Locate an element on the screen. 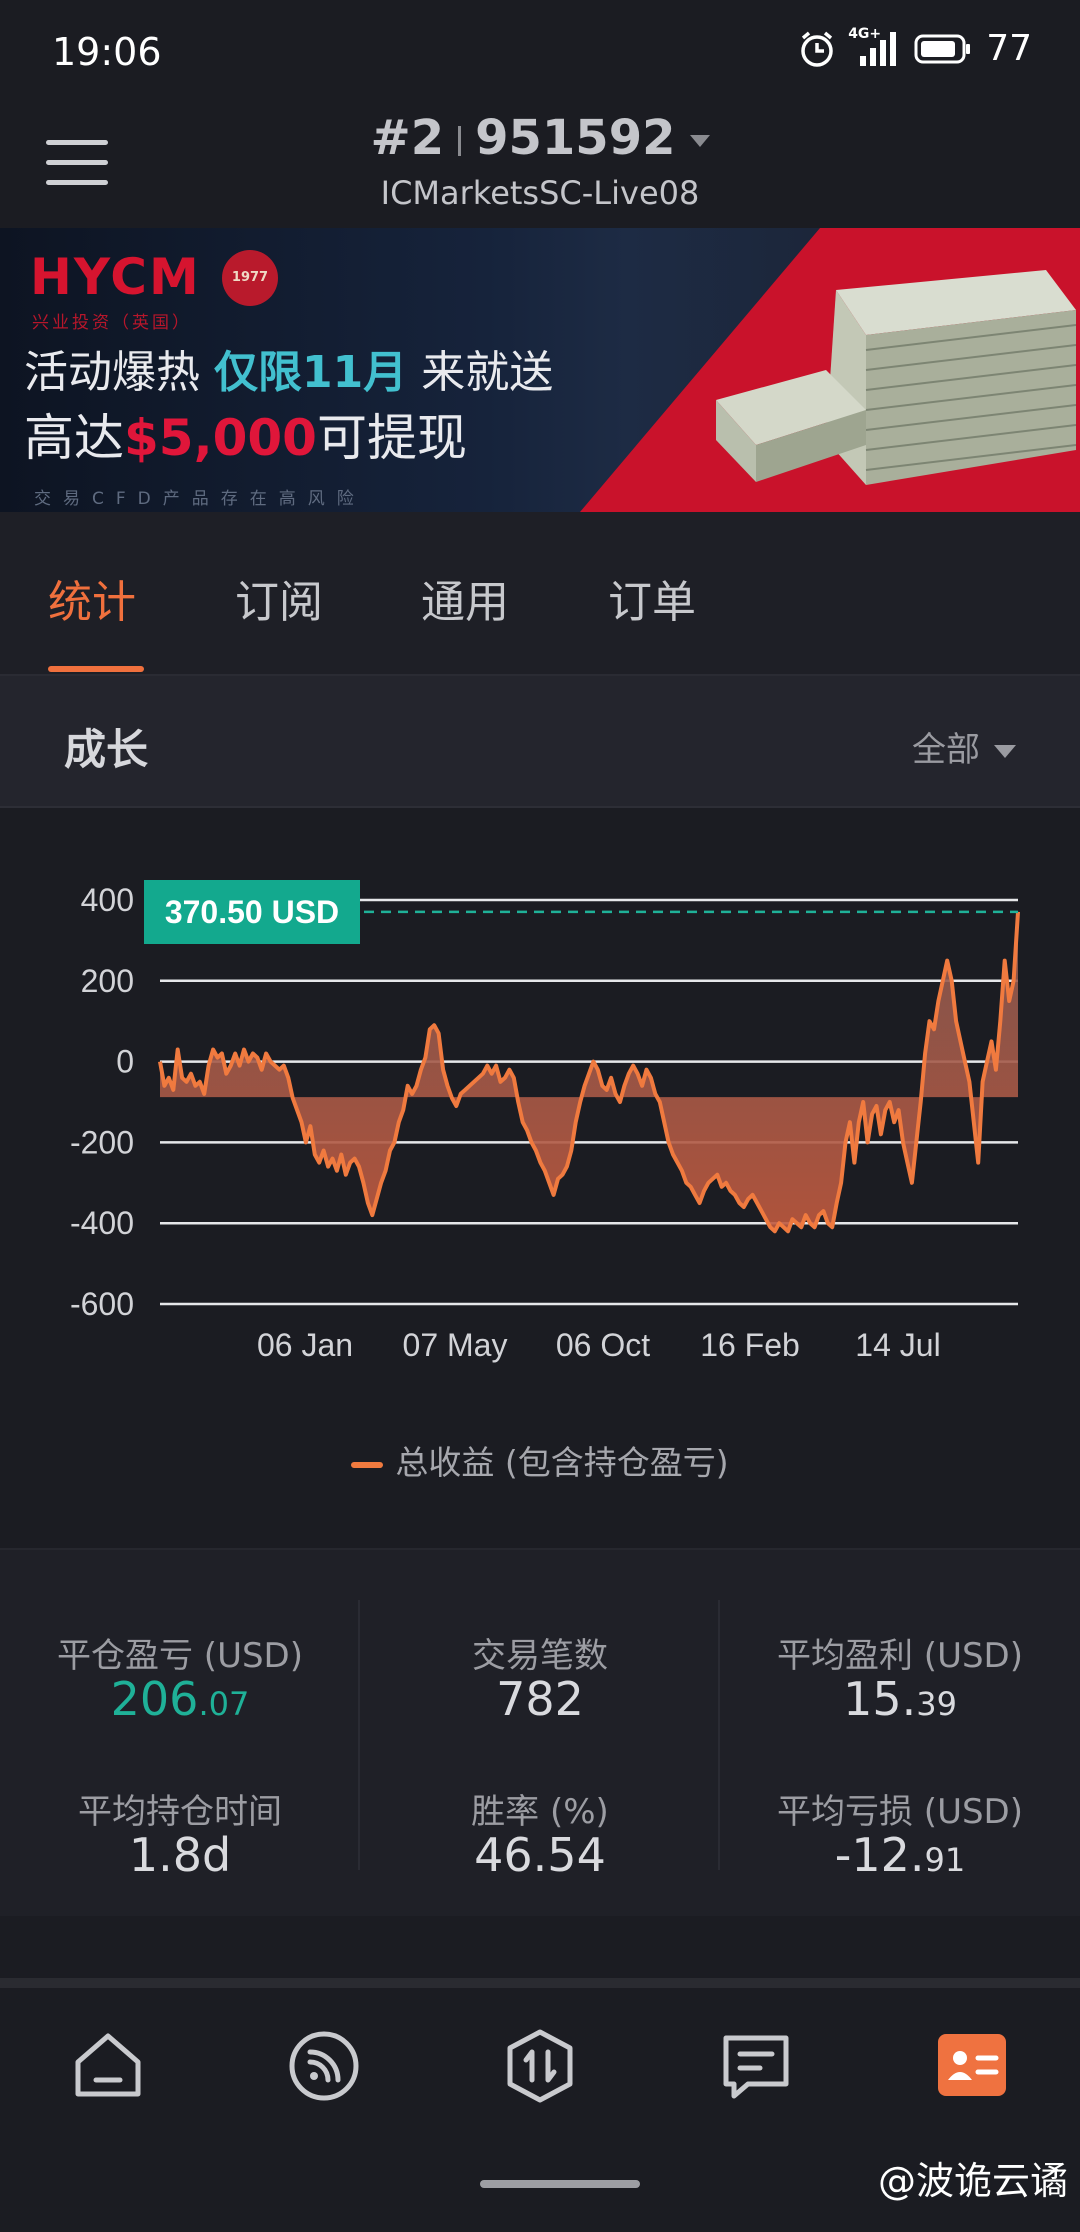  banner-headline: 活动爆热 仅限11月 来就送 is located at coordinates (288, 368).